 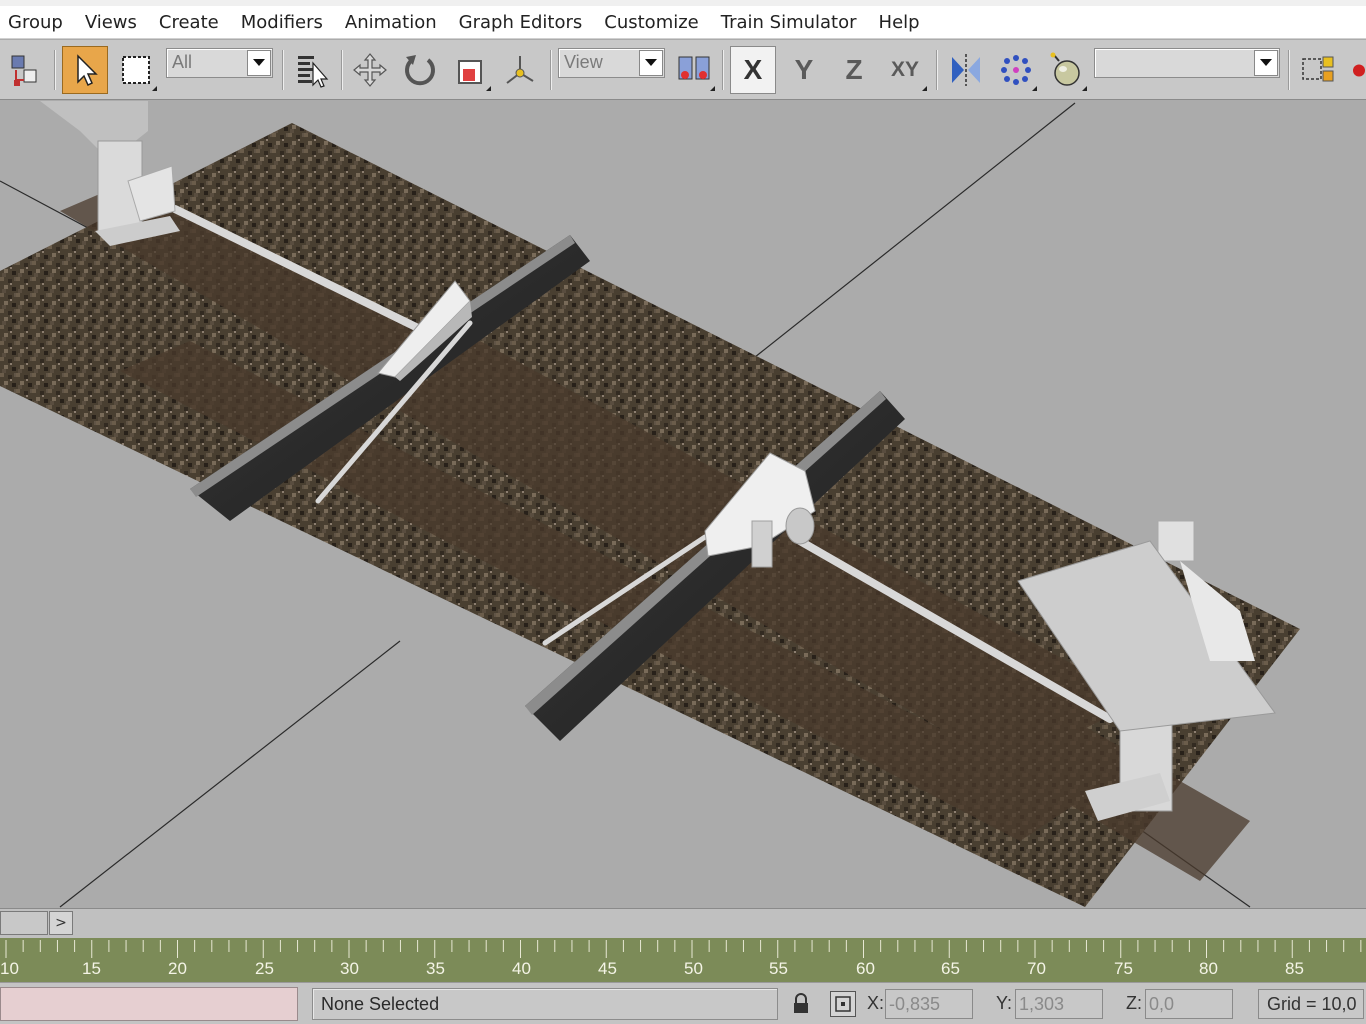 What do you see at coordinates (865, 968) in the screenshot?
I see `tick-label: 60` at bounding box center [865, 968].